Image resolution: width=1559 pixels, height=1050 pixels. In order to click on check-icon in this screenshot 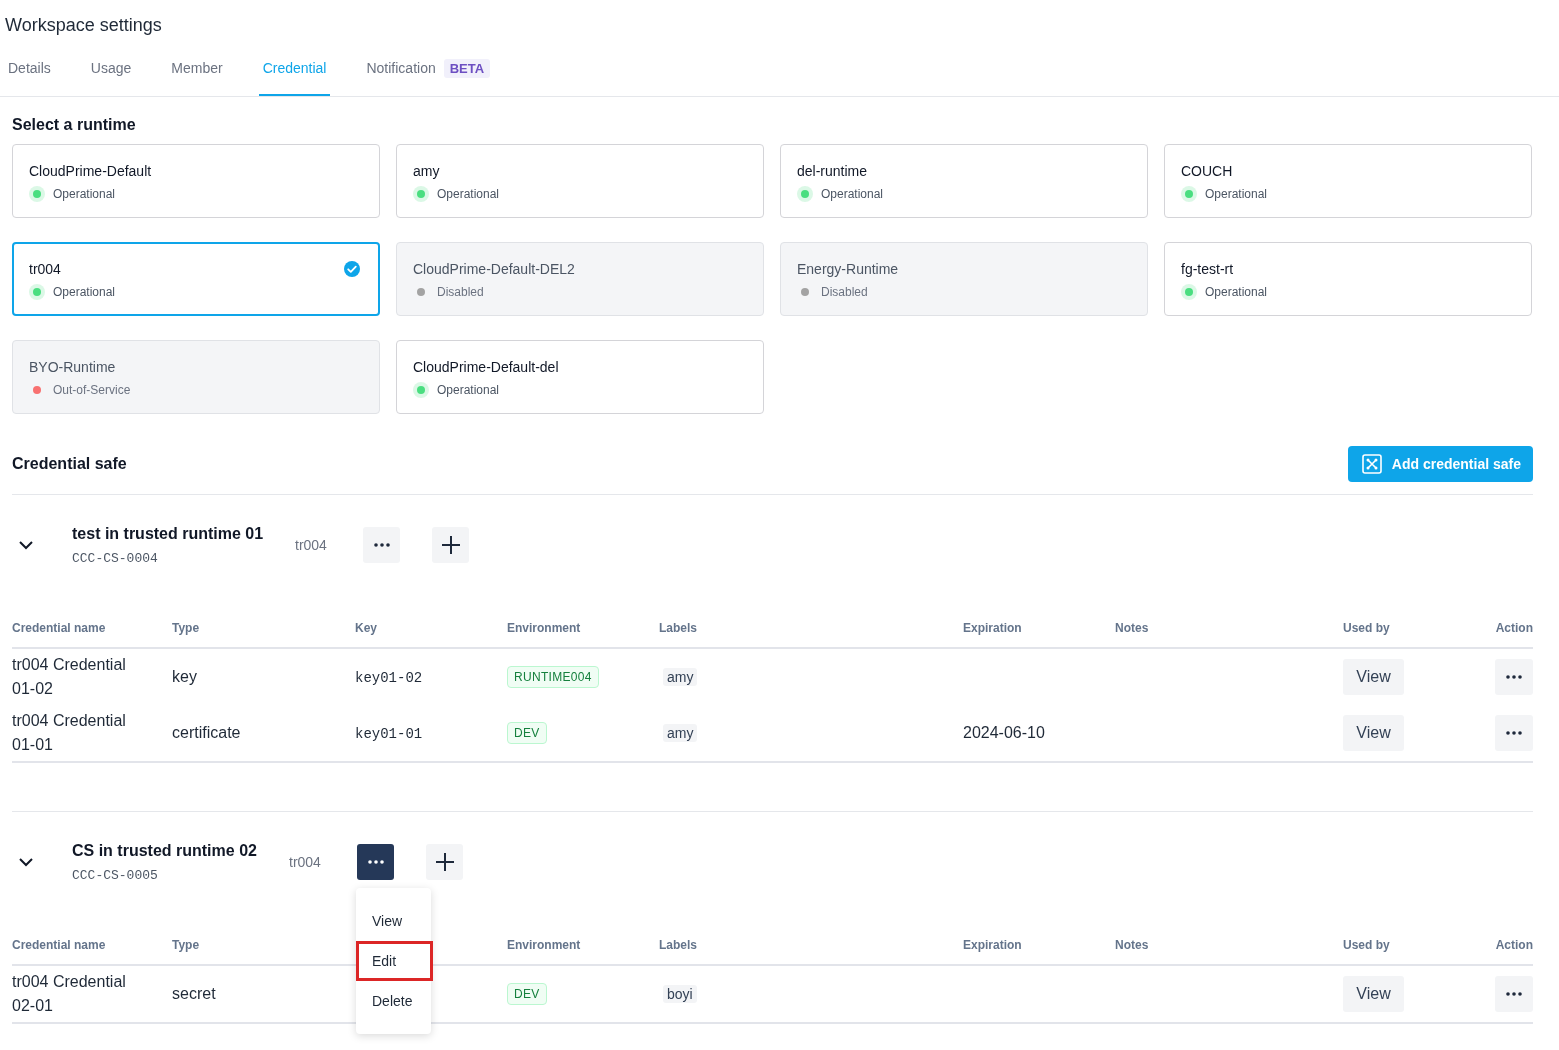, I will do `click(352, 269)`.